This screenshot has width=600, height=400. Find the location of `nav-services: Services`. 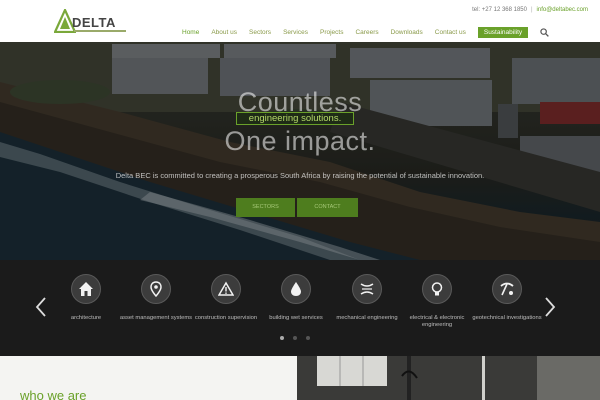

nav-services: Services is located at coordinates (295, 32).